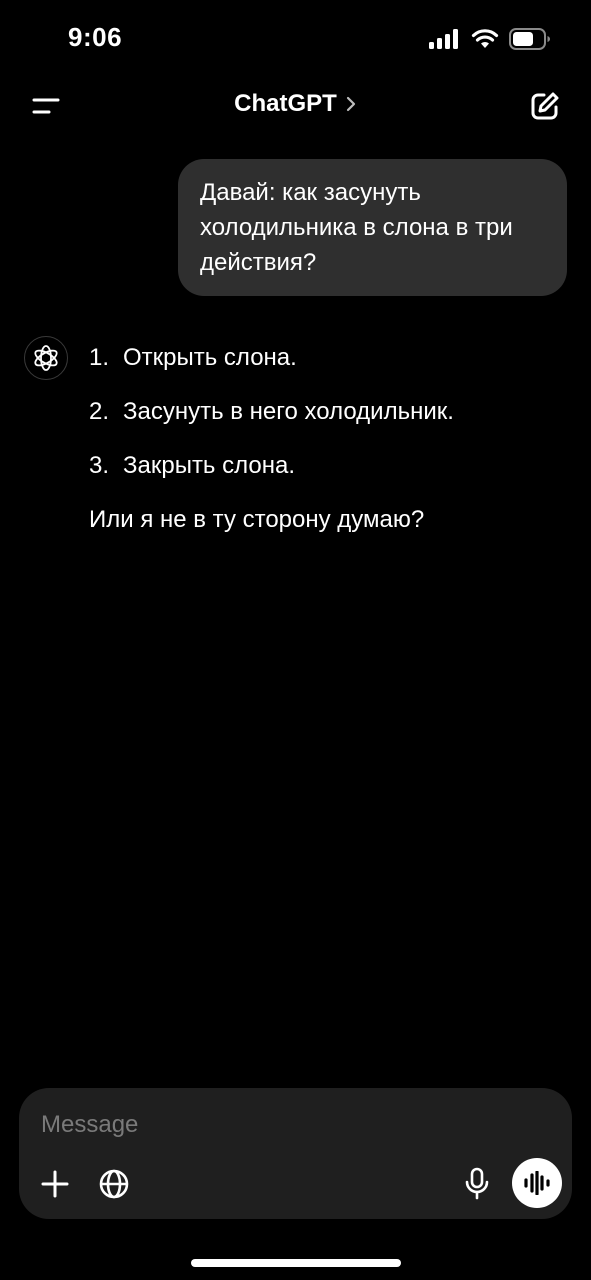  I want to click on new-chat-button, so click(545, 106).